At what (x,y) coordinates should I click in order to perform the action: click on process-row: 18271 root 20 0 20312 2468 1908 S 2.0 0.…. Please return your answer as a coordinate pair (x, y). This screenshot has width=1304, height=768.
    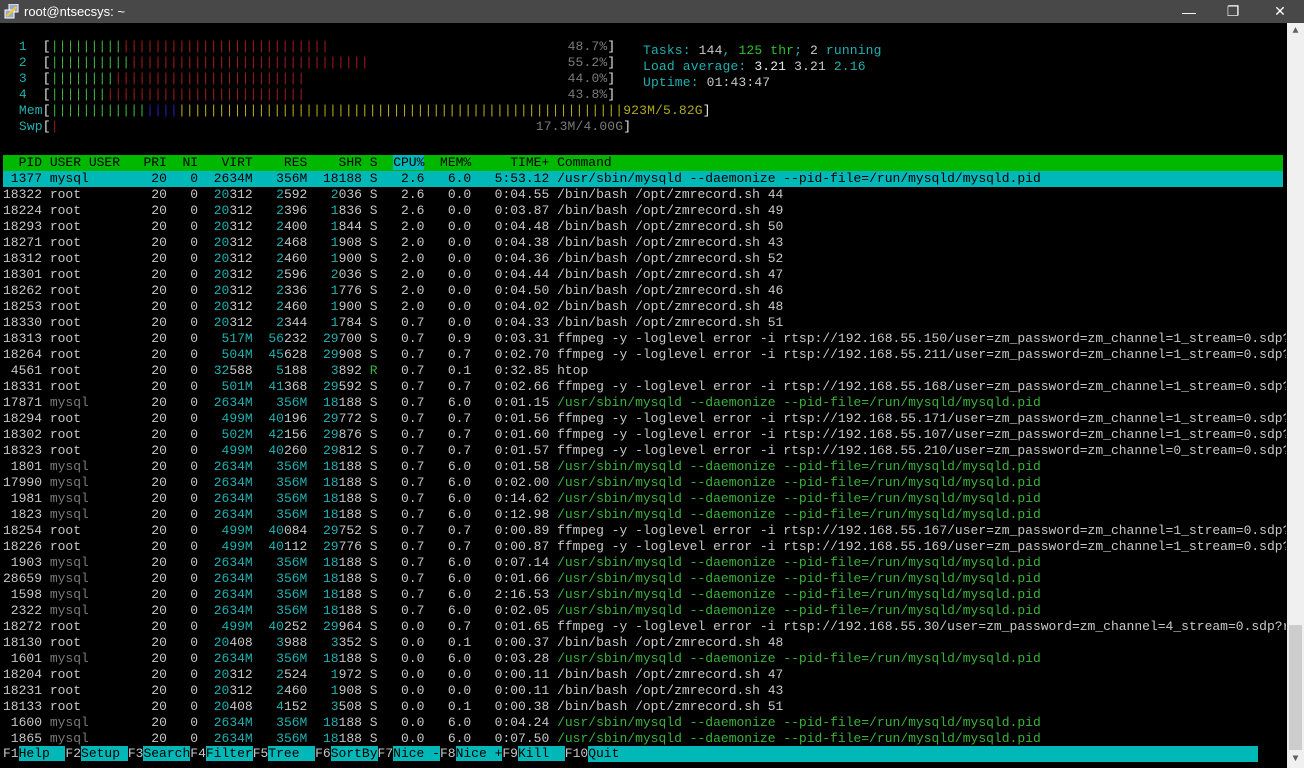
    Looking at the image, I should click on (643, 243).